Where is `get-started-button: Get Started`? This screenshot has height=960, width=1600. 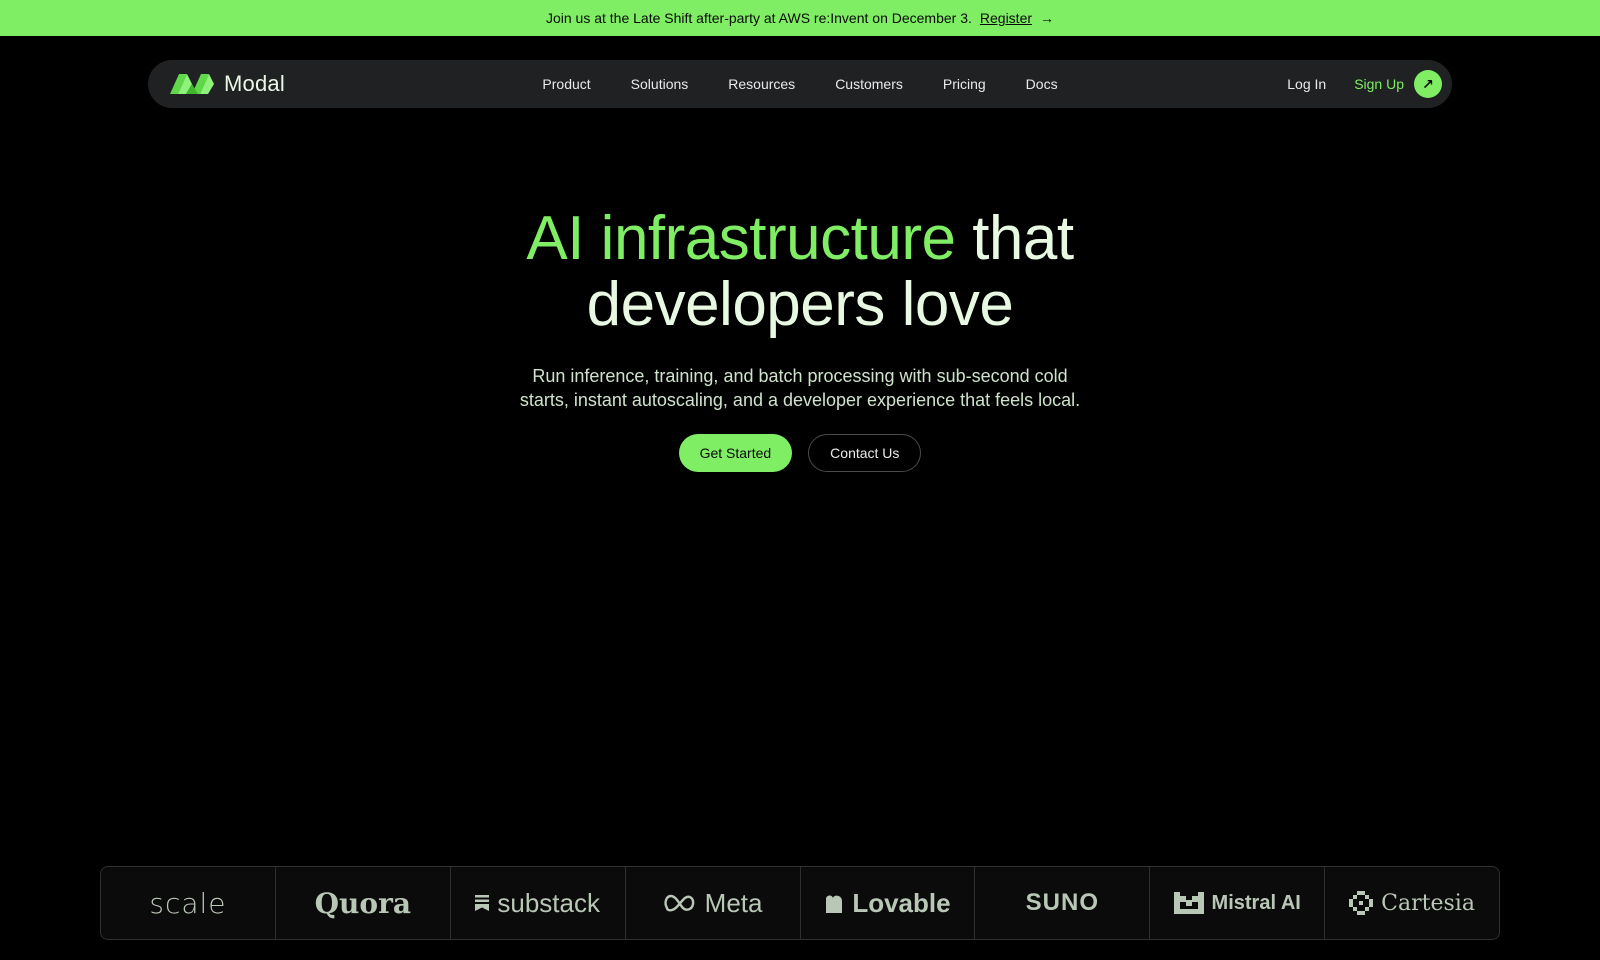 get-started-button: Get Started is located at coordinates (735, 453).